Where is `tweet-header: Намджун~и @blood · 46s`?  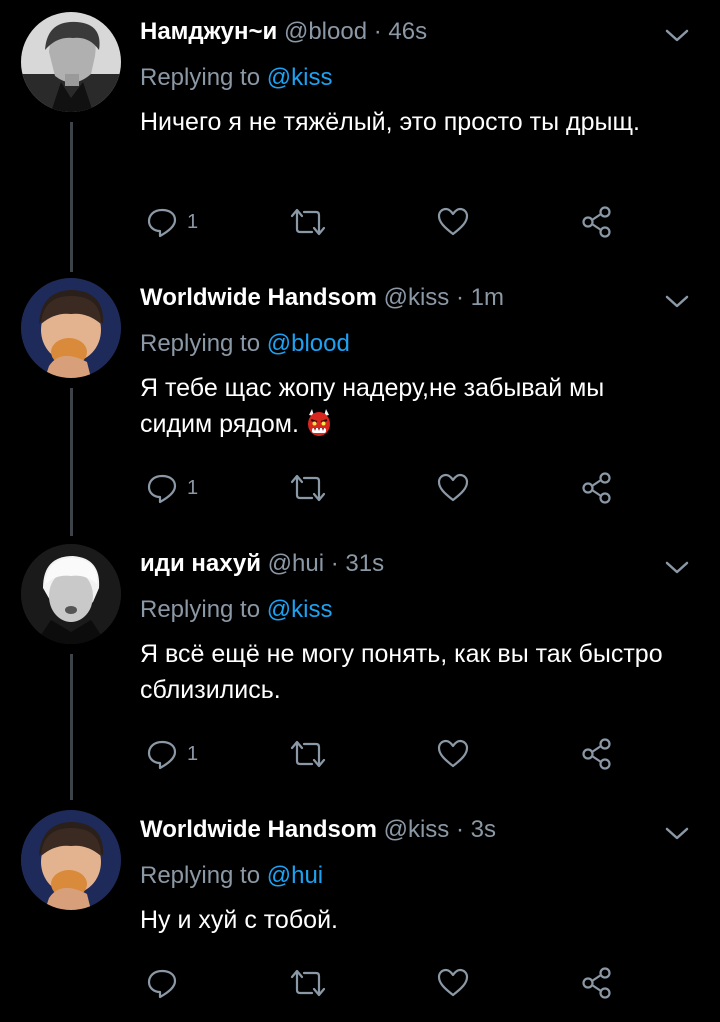
tweet-header: Намджун~и @blood · 46s is located at coordinates (283, 32).